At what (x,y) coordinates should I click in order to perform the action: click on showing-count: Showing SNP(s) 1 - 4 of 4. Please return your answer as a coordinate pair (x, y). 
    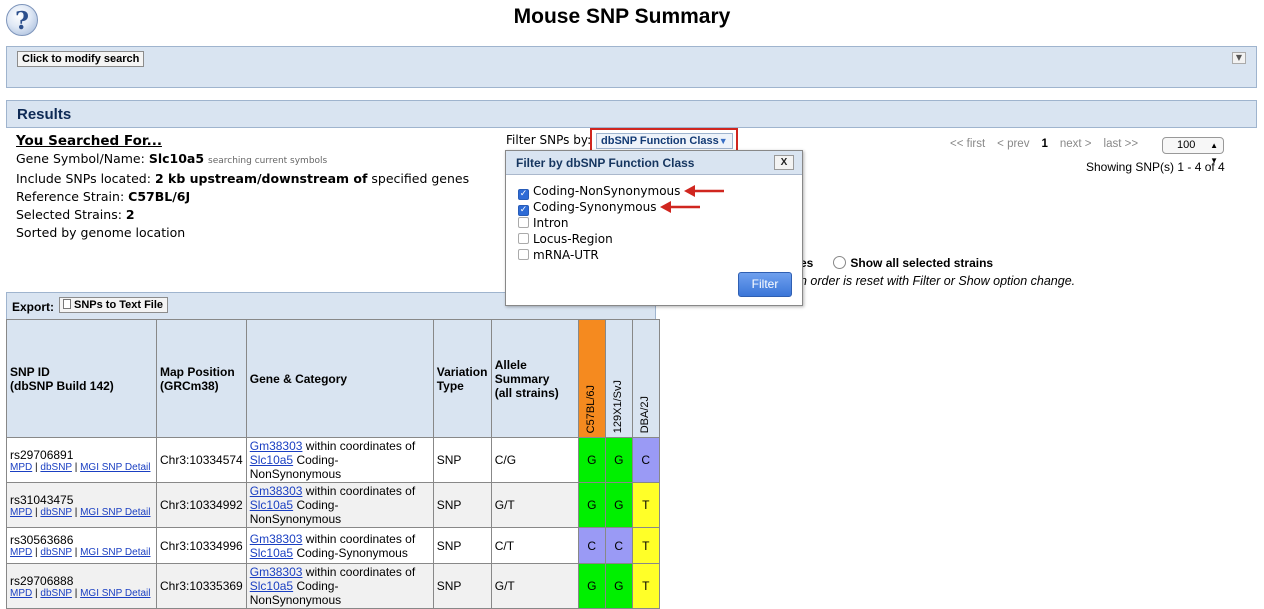
    Looking at the image, I should click on (1155, 167).